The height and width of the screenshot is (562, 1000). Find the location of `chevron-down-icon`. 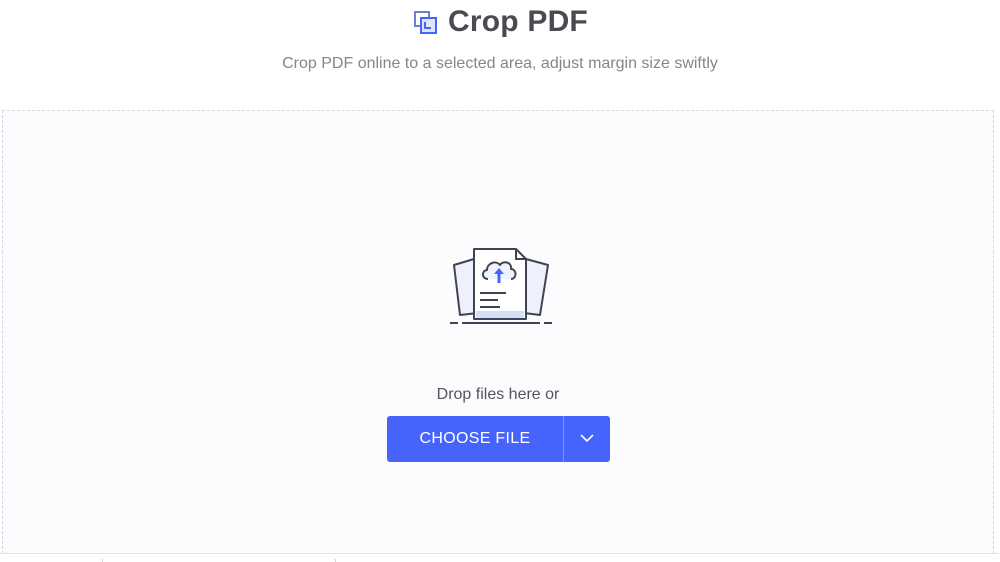

chevron-down-icon is located at coordinates (587, 439).